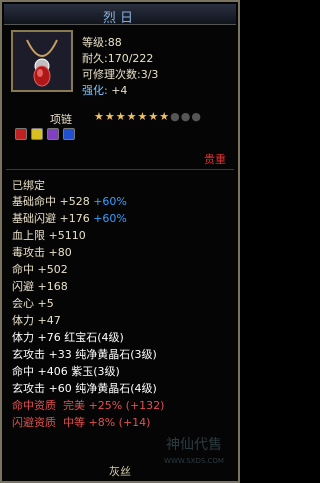 This screenshot has width=320, height=483. I want to click on attribute-row: 基础闪避 +176 +60%, so click(69, 218).